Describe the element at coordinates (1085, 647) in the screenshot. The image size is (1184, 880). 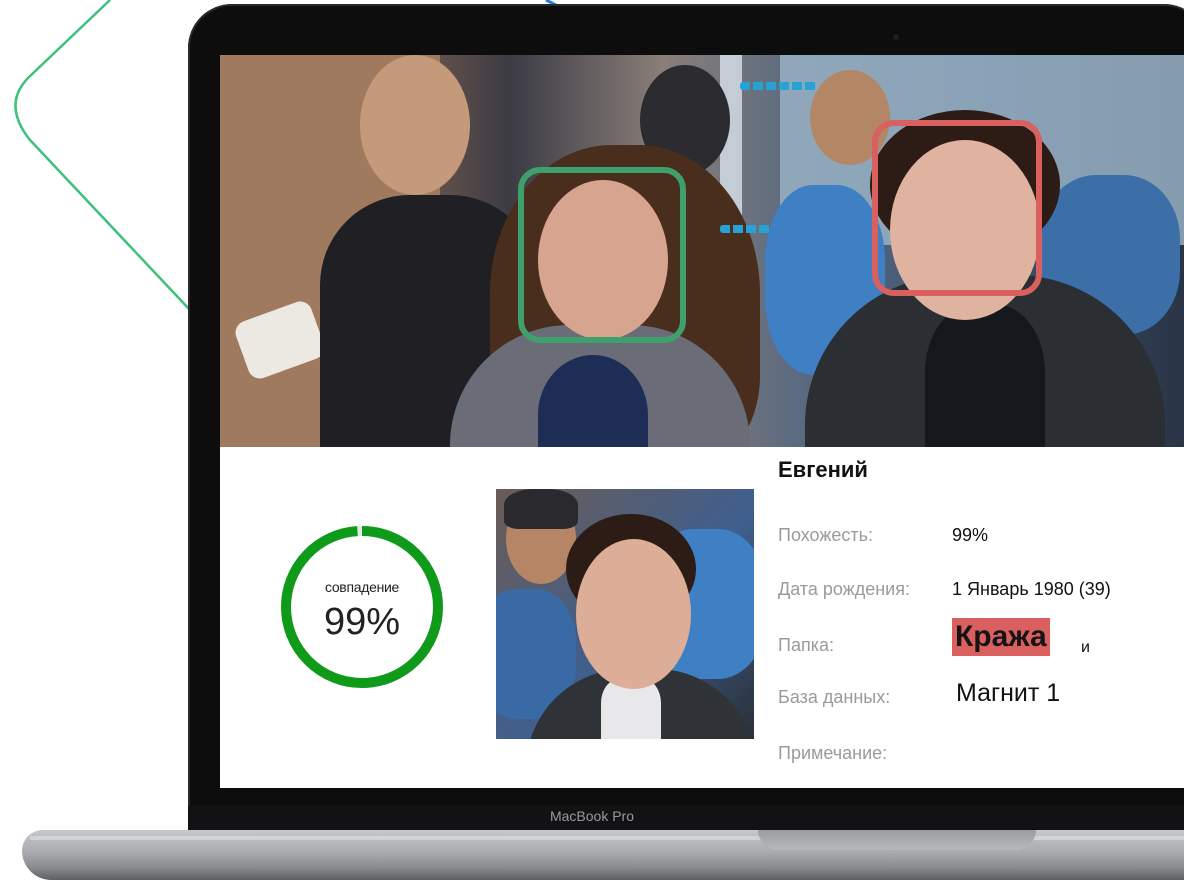
I see `folder-suffix: и` at that location.